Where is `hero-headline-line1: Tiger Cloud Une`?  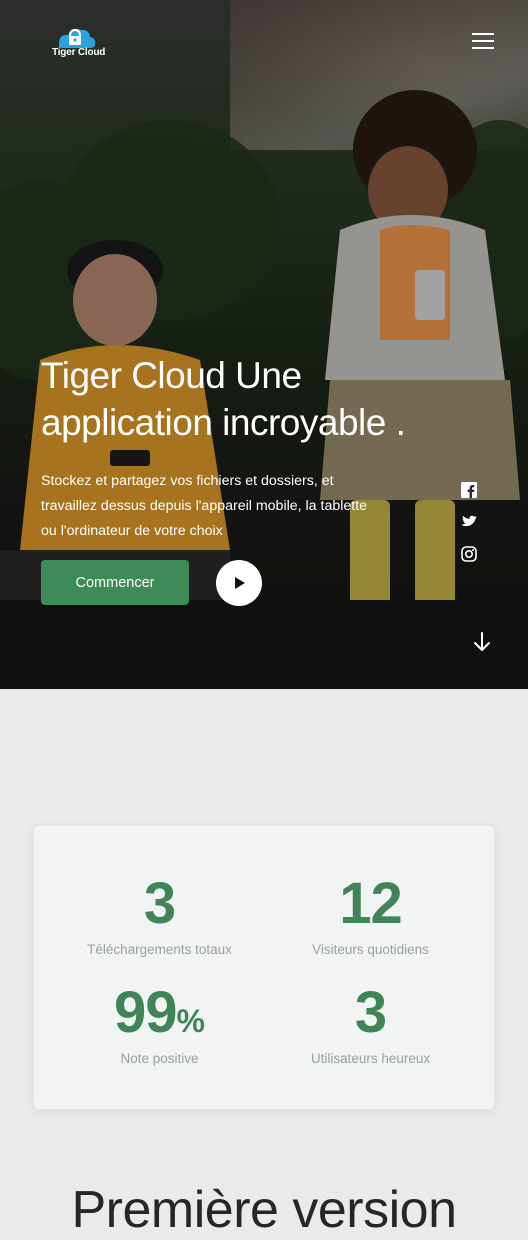 hero-headline-line1: Tiger Cloud Une is located at coordinates (171, 375).